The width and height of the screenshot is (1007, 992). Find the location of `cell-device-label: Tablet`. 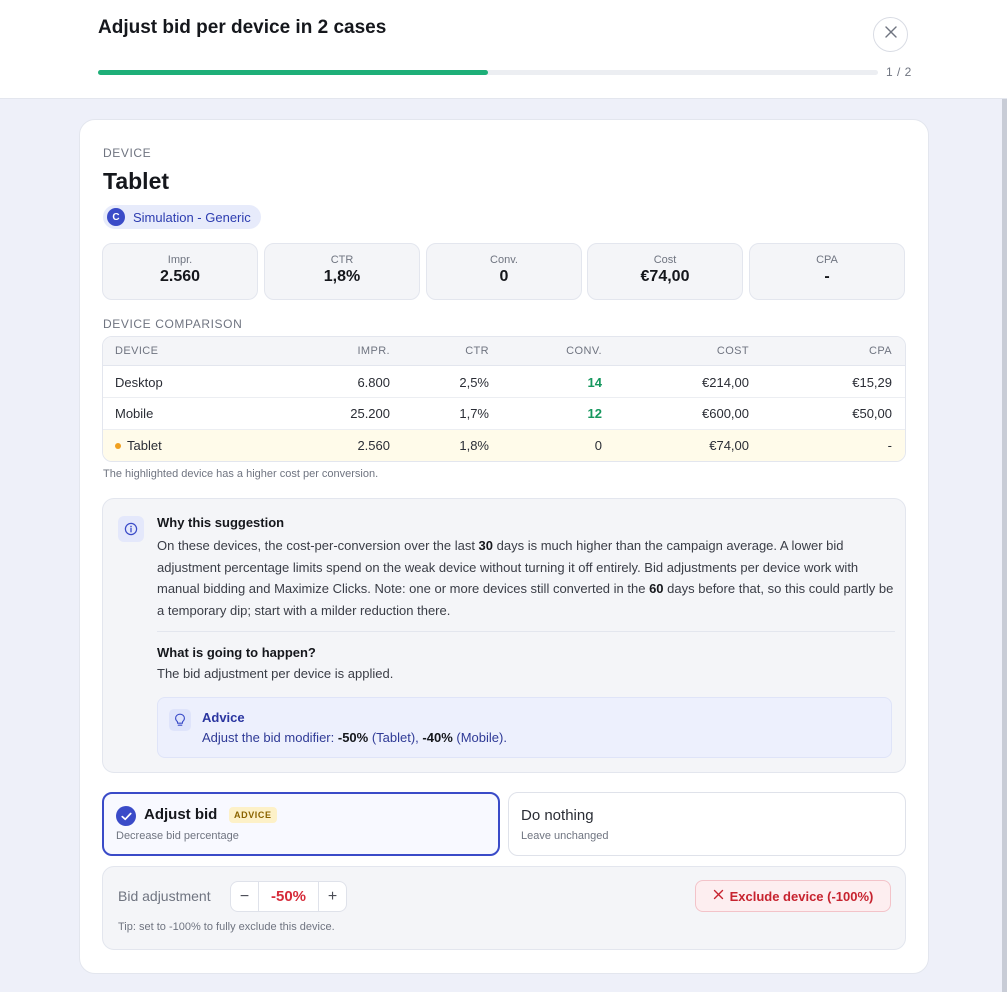

cell-device-label: Tablet is located at coordinates (144, 445).